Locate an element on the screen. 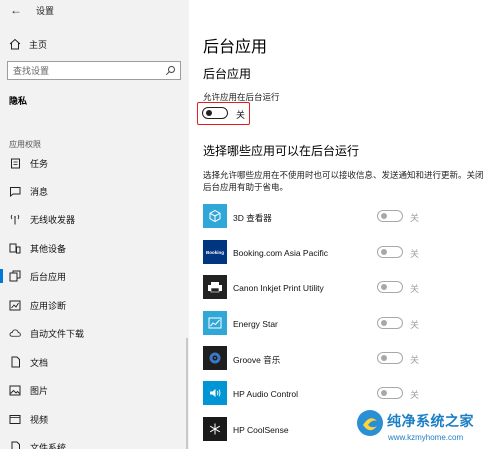 The width and height of the screenshot is (500, 449). task-icon is located at coordinates (15, 163).